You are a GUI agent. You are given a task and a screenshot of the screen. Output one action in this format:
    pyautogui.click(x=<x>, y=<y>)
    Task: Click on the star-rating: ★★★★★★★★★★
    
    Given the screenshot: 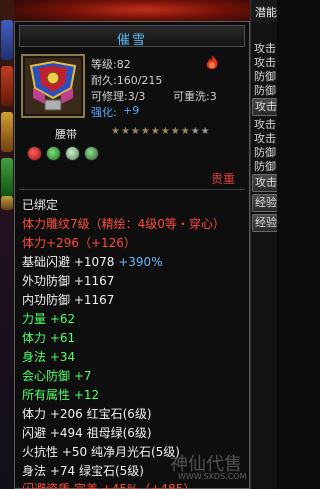 What is the action you would take?
    pyautogui.click(x=161, y=131)
    